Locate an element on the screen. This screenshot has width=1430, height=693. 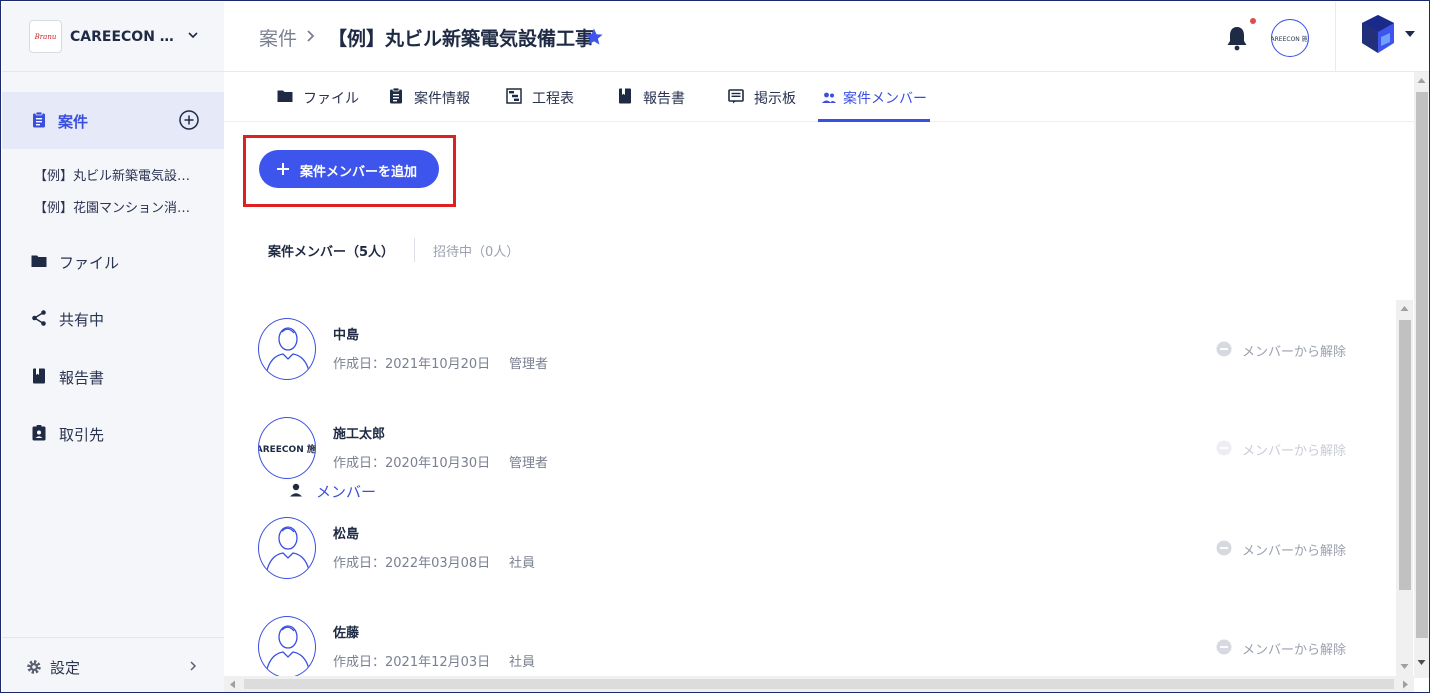
gantt-icon is located at coordinates (514, 96).